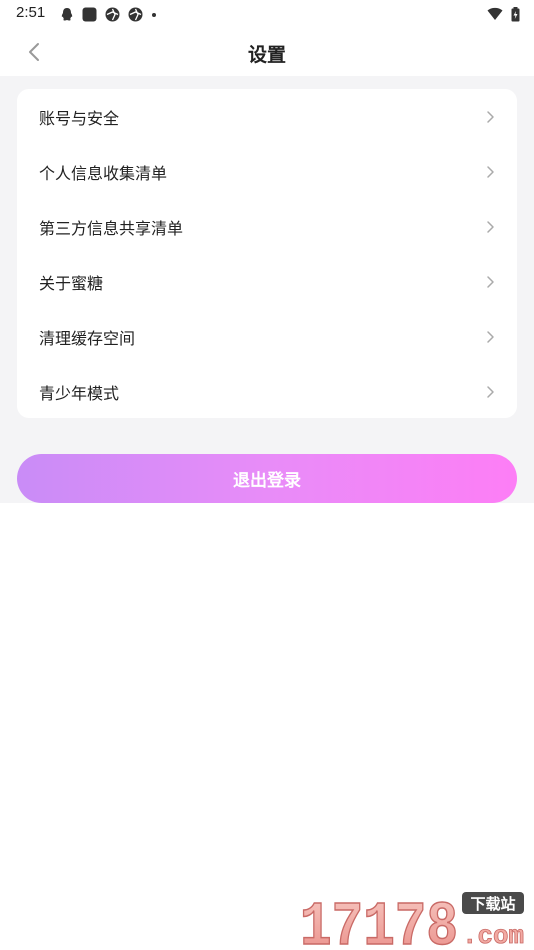 This screenshot has height=950, width=534. What do you see at coordinates (503, 14) in the screenshot?
I see `system-icons` at bounding box center [503, 14].